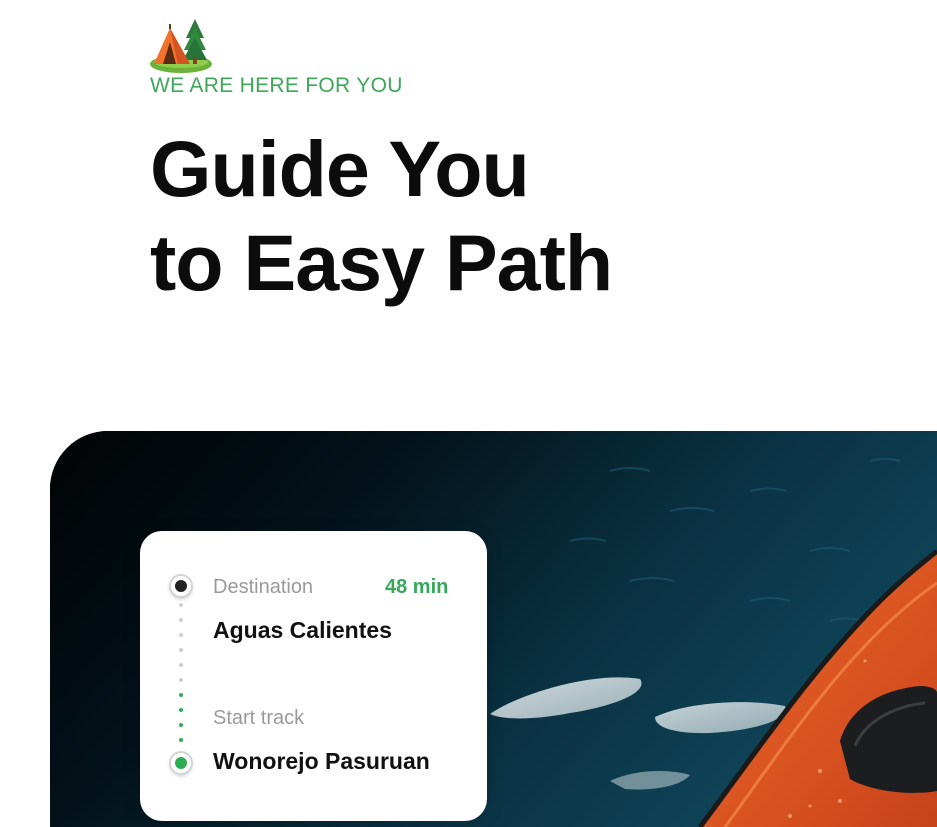 The image size is (937, 827). What do you see at coordinates (417, 587) in the screenshot?
I see `duration-badge: 48 min` at bounding box center [417, 587].